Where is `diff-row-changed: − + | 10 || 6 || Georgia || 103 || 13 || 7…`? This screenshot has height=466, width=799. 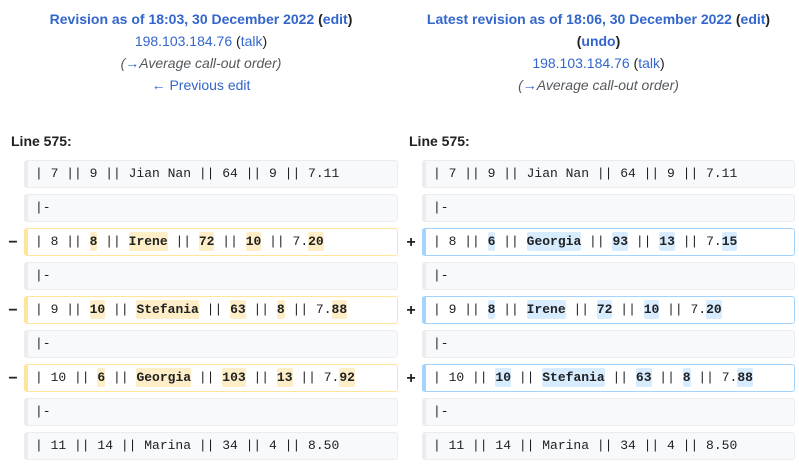 diff-row-changed: − + | 10 || 6 || Georgia || 103 || 13 || 7… is located at coordinates (399, 379).